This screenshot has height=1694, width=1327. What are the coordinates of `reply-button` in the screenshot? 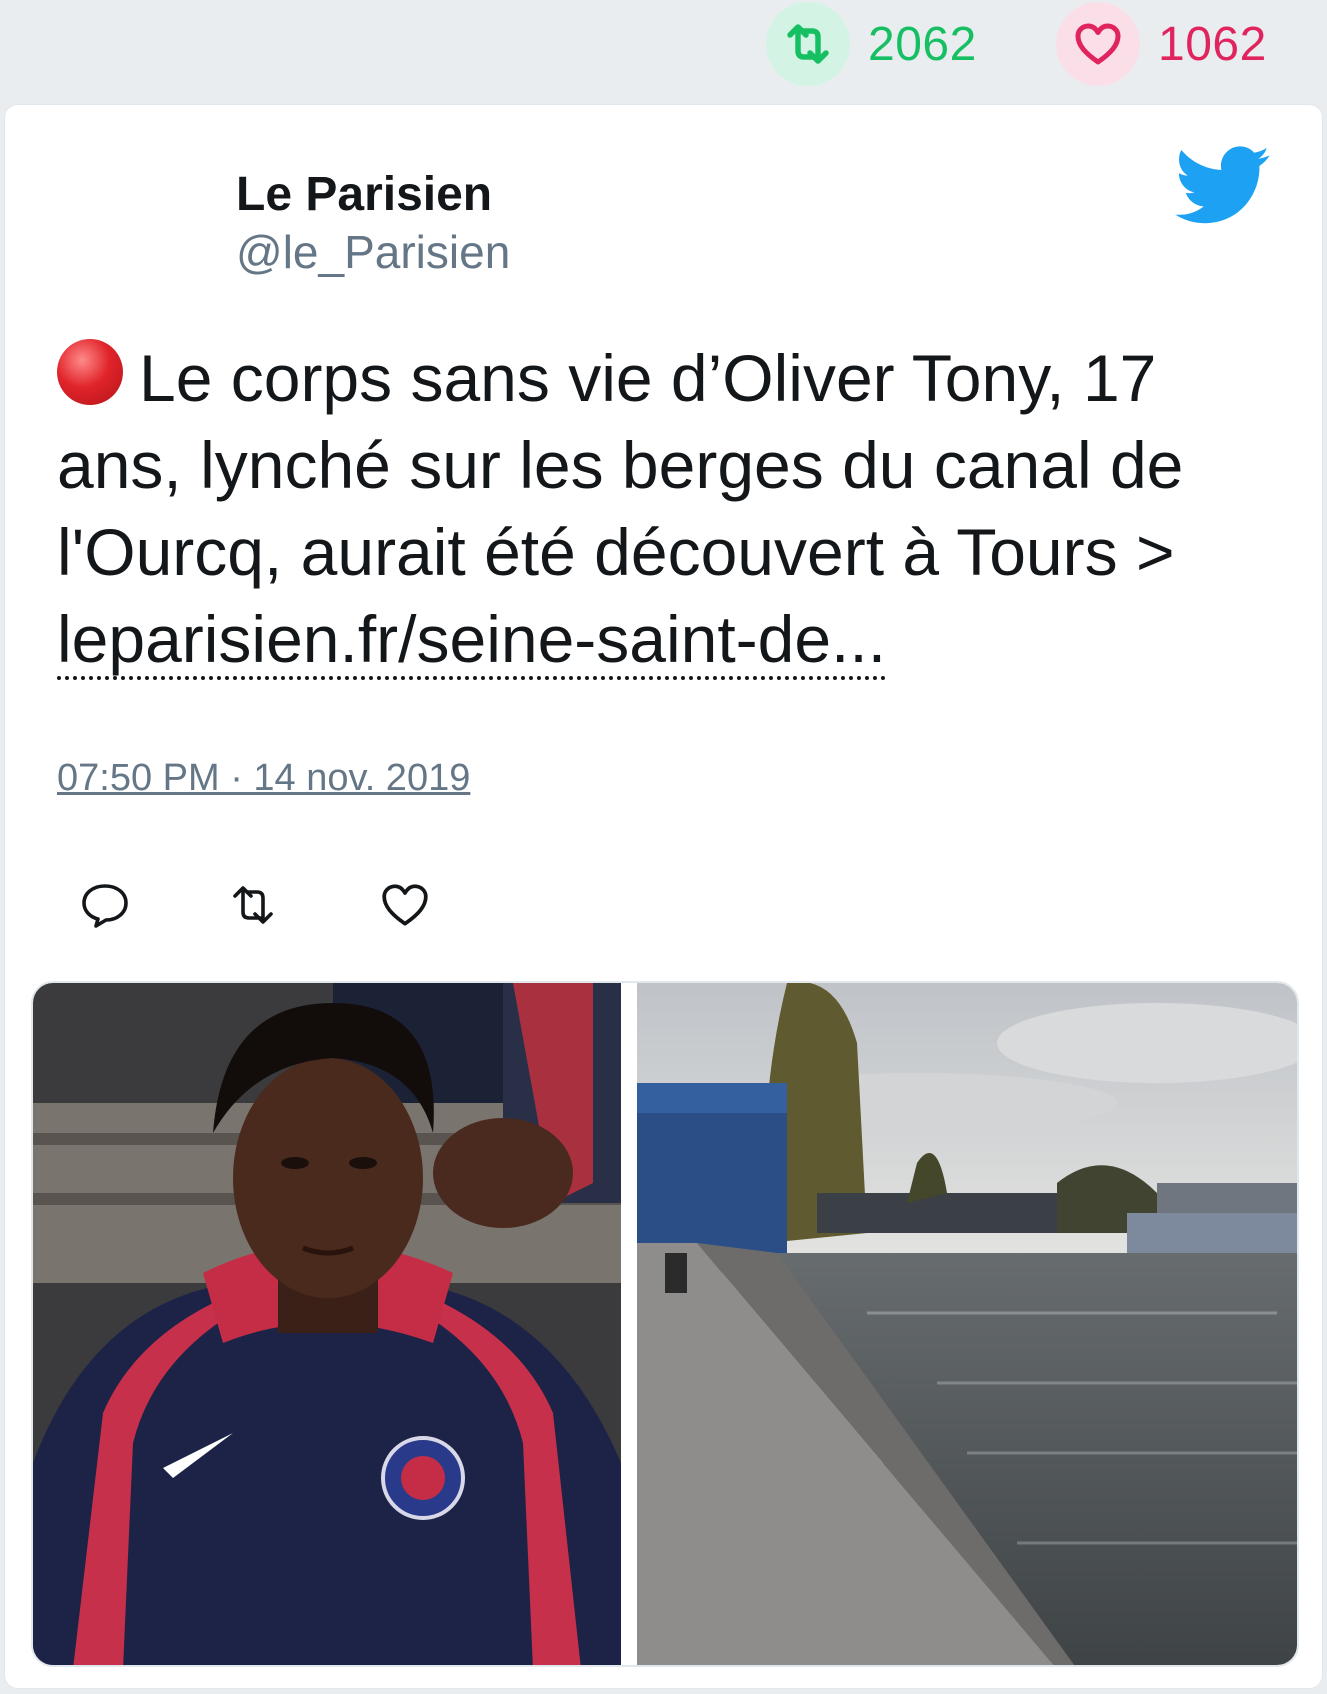 It's located at (105, 905).